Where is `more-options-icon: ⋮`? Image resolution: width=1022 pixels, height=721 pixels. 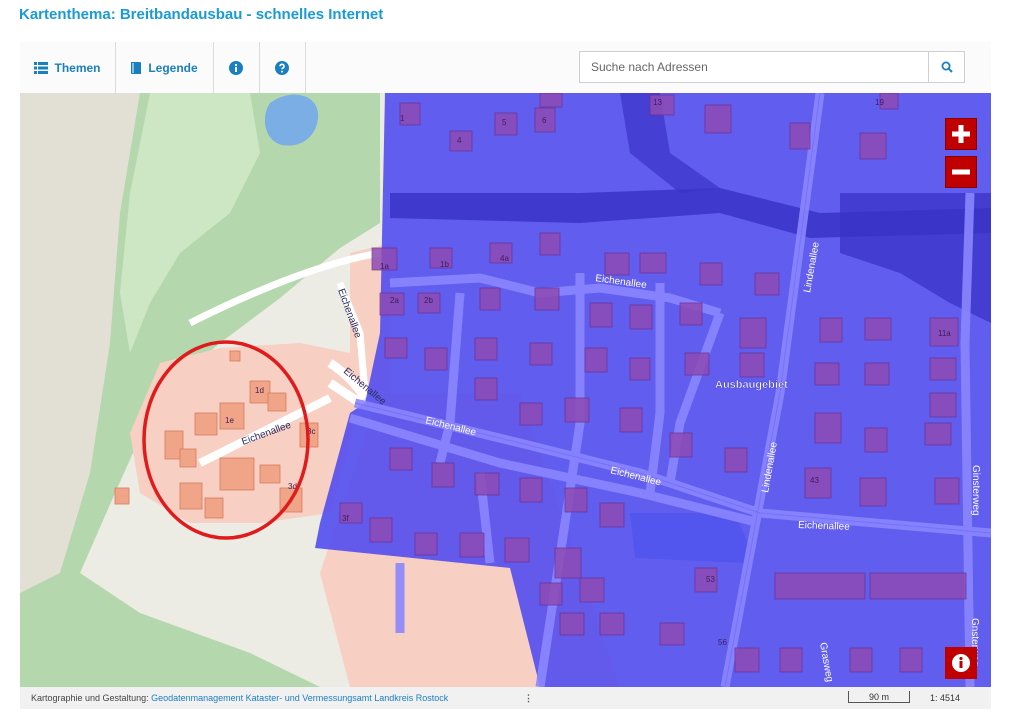
more-options-icon: ⋮ is located at coordinates (528, 698).